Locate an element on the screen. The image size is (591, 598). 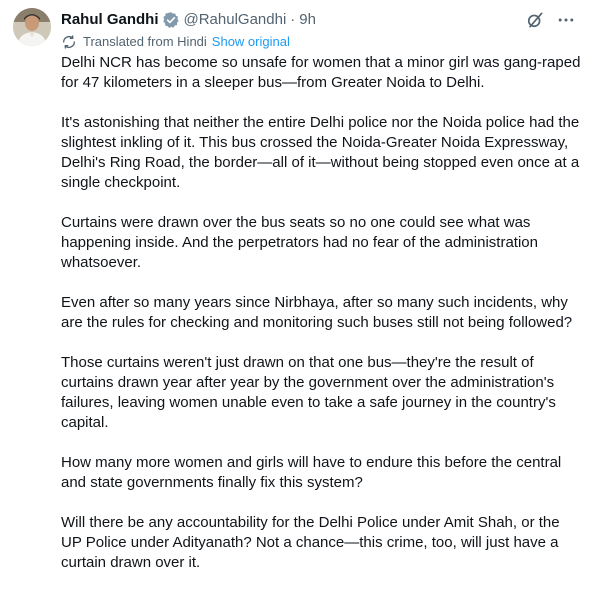
grok-icon is located at coordinates (535, 20).